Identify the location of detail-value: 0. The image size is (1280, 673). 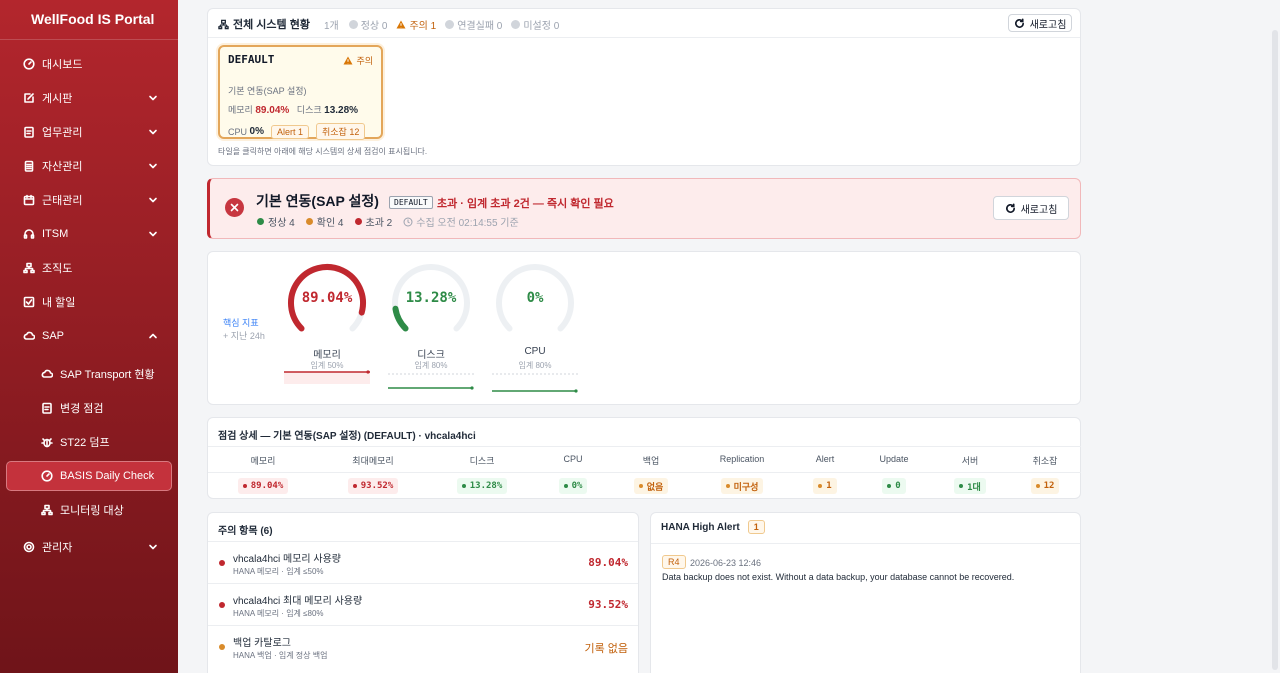
(894, 486).